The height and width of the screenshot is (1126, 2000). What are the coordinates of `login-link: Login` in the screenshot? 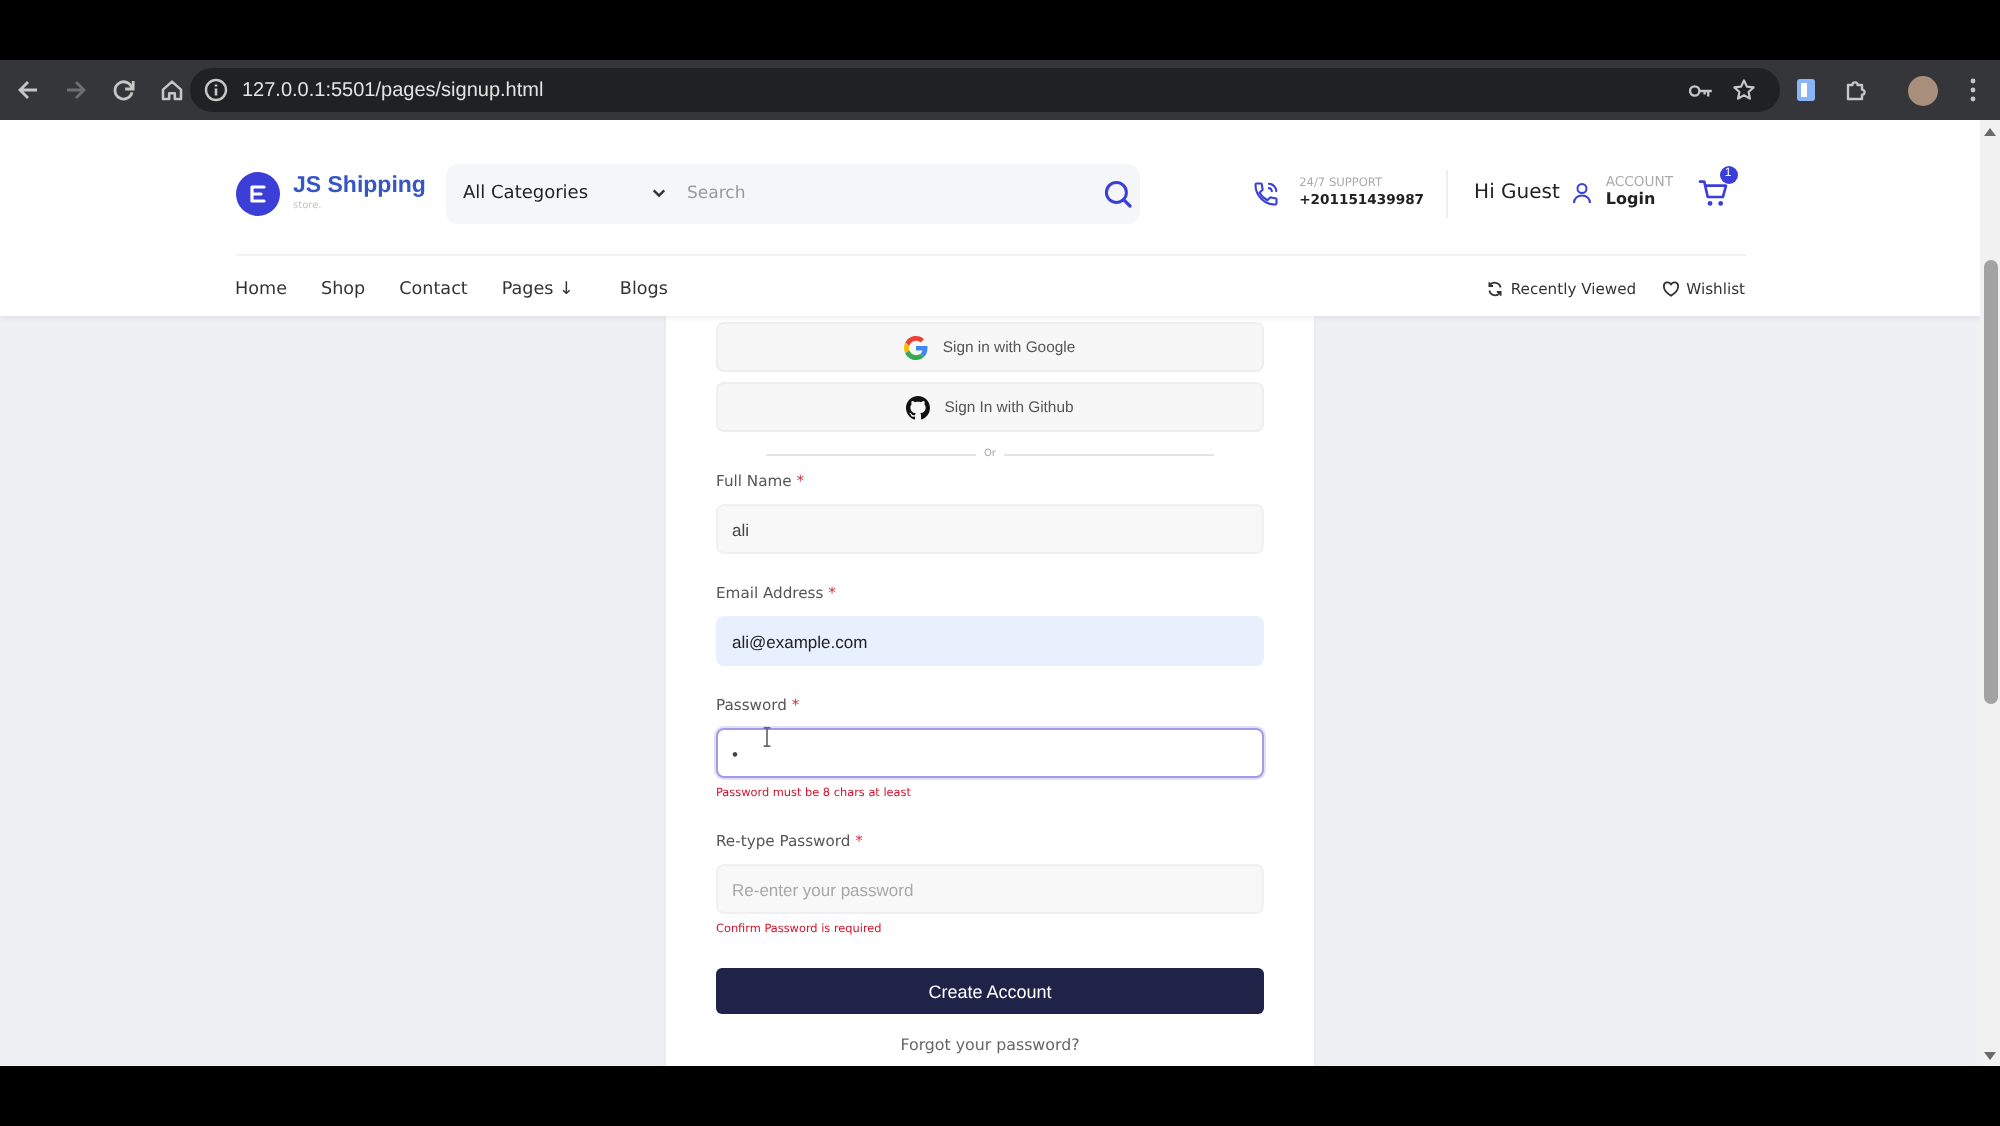 It's located at (1639, 200).